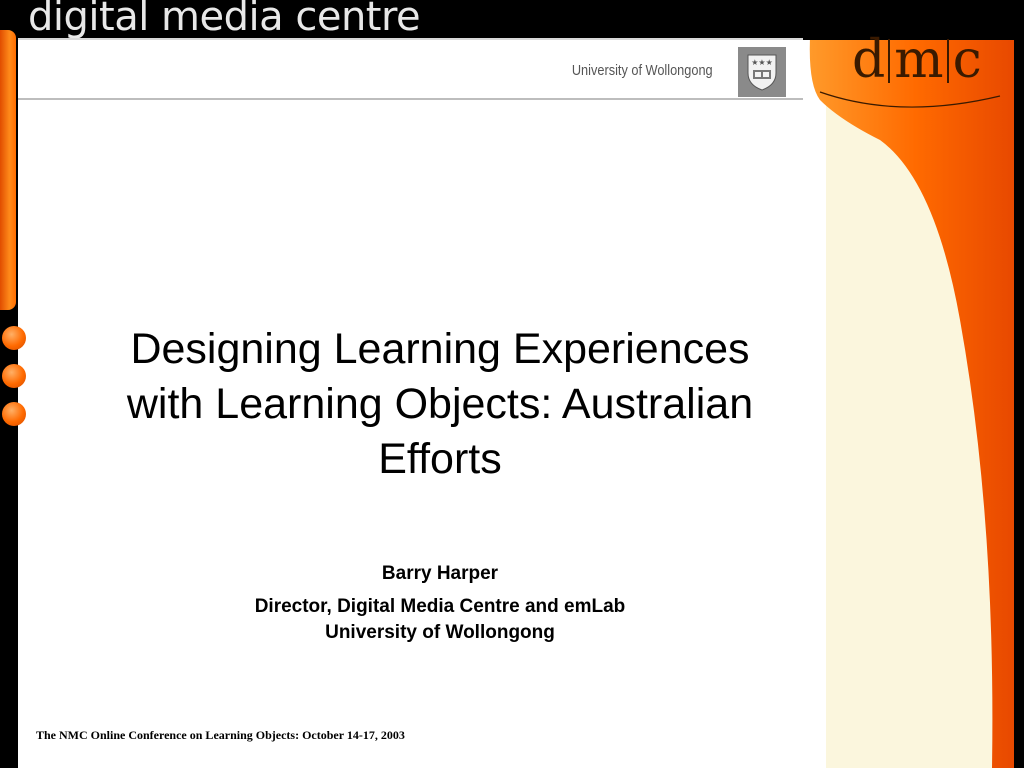  What do you see at coordinates (917, 60) in the screenshot?
I see `dmc-logo: dmc` at bounding box center [917, 60].